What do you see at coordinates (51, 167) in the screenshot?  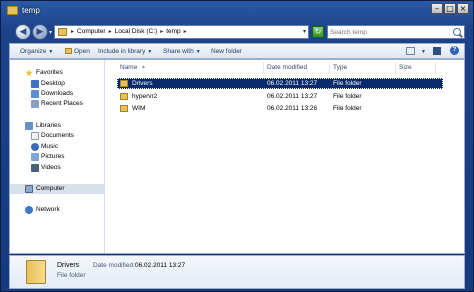 I see `nav-videos-label: Videos` at bounding box center [51, 167].